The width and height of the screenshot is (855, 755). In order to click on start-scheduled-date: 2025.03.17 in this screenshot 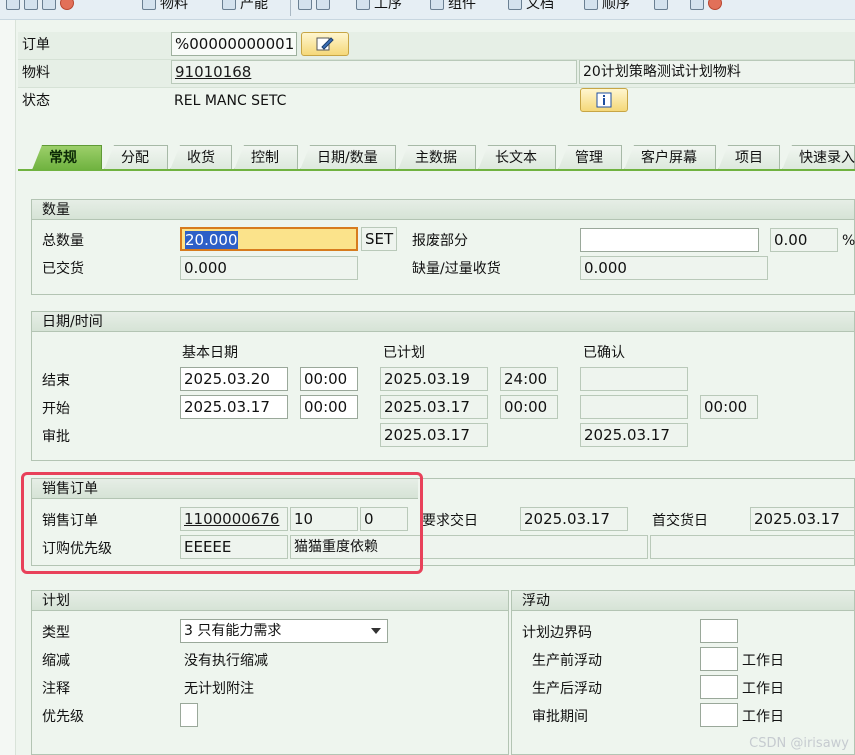, I will do `click(434, 407)`.